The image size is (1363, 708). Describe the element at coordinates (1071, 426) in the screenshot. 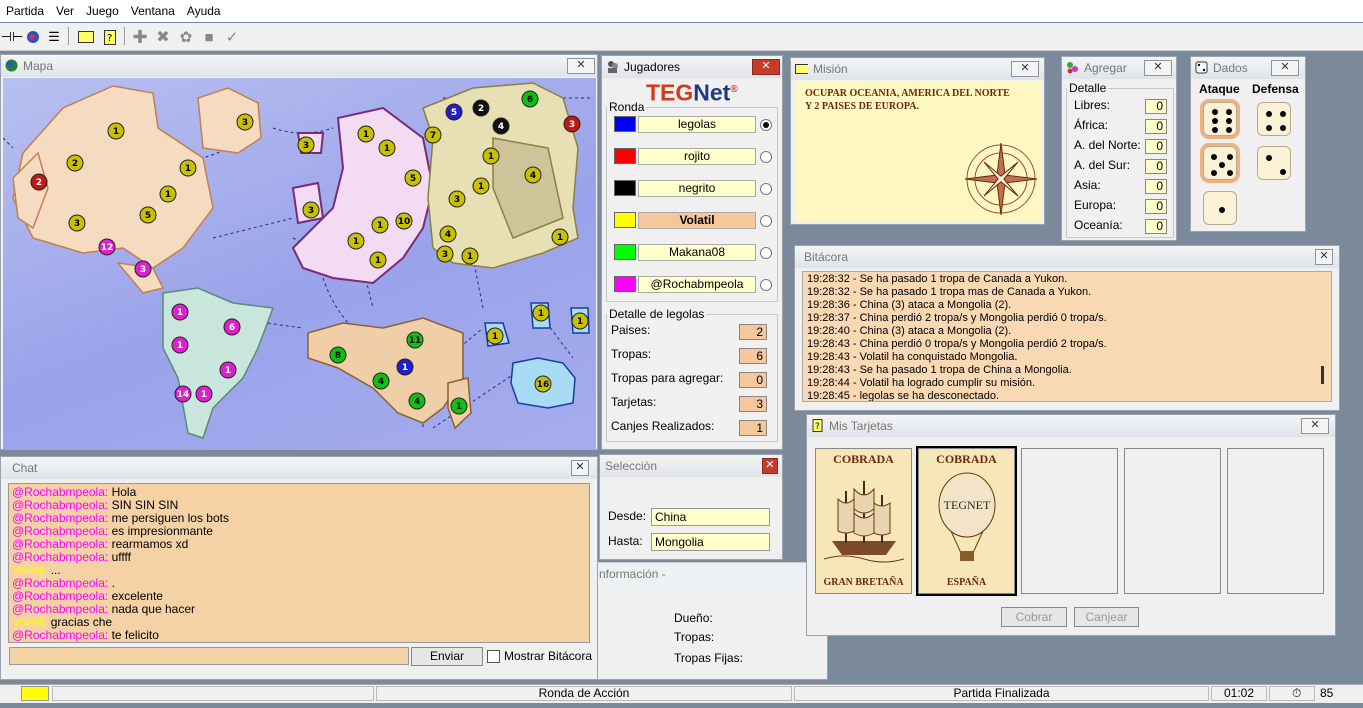

I see `cards-title: ? Mis Tarjetas` at that location.